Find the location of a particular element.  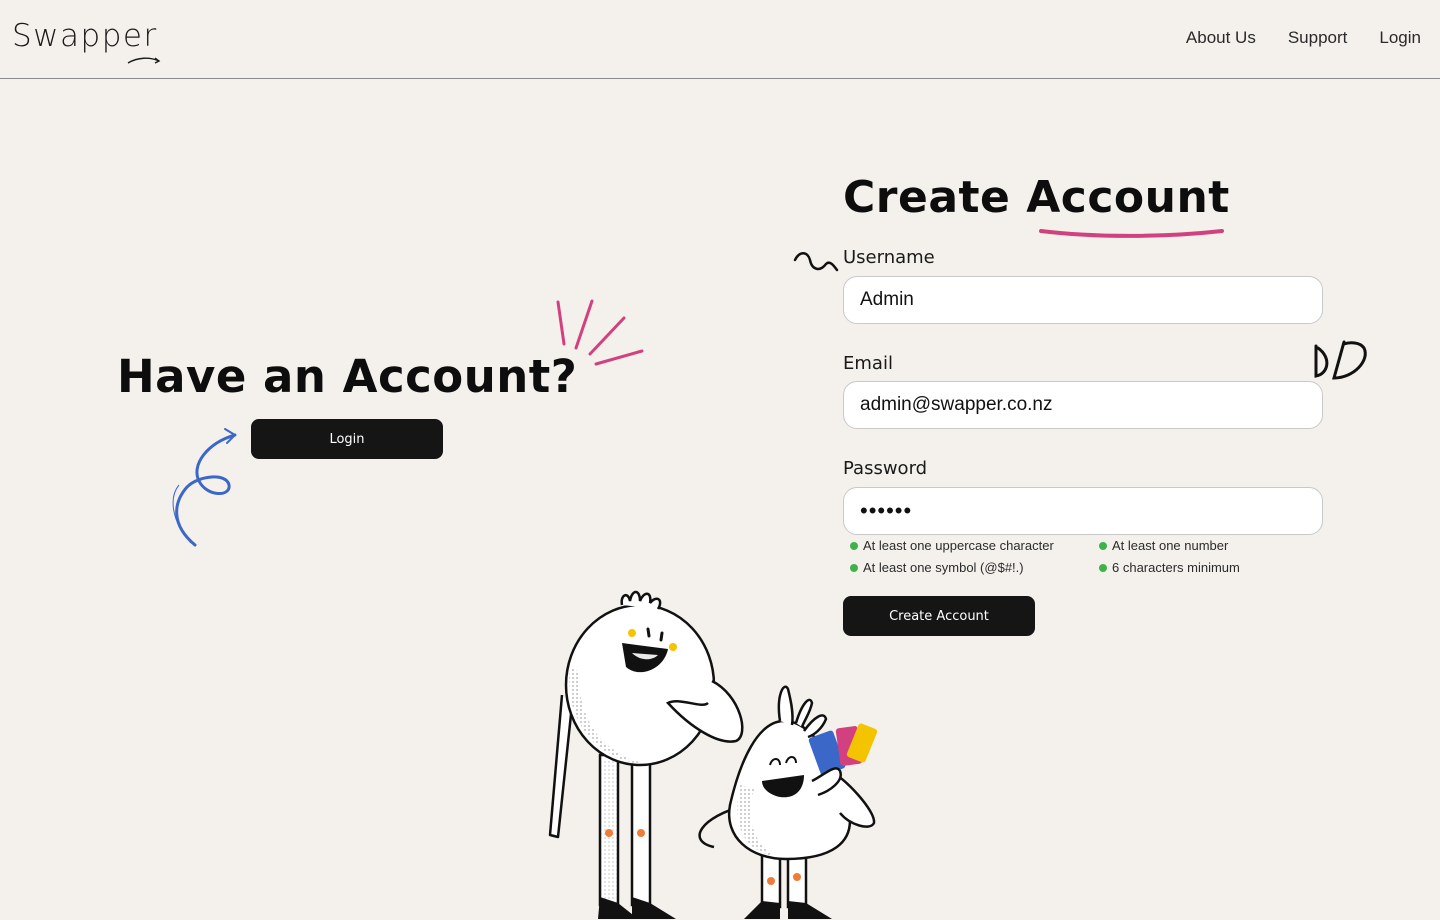

characters-illustration is located at coordinates (713, 754).